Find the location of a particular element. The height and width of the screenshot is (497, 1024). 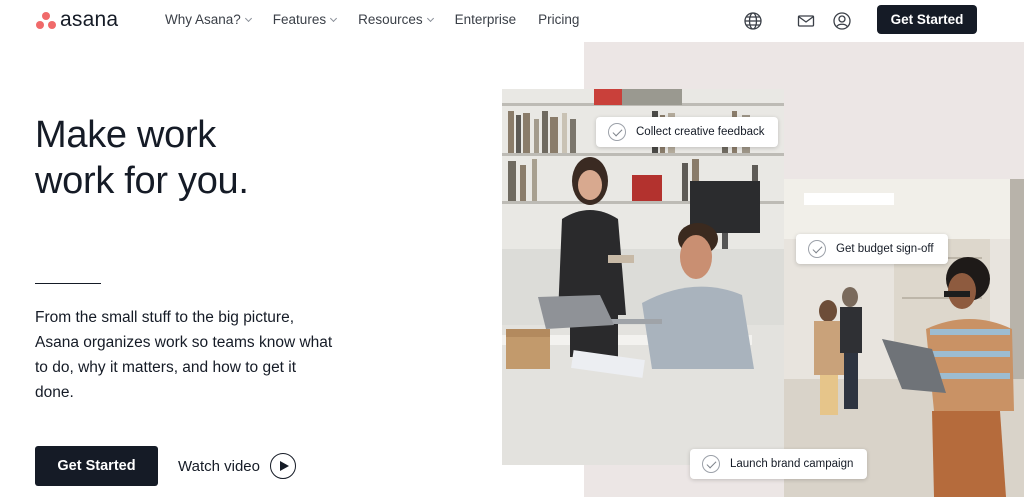

nav-link-label: Why Asana? is located at coordinates (203, 19).